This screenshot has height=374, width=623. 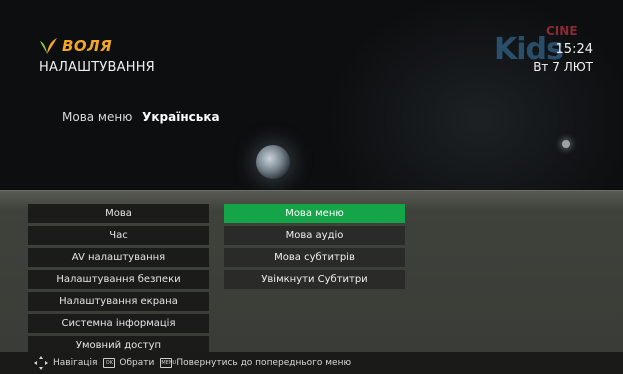 What do you see at coordinates (264, 363) in the screenshot?
I see `hint-back: Повернутись до попереднього меню` at bounding box center [264, 363].